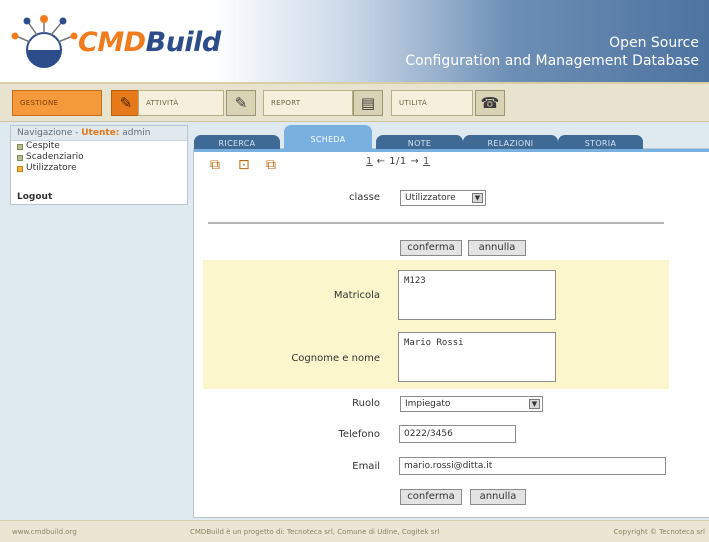  What do you see at coordinates (431, 248) in the screenshot?
I see `confirm-button-top: conferma` at bounding box center [431, 248].